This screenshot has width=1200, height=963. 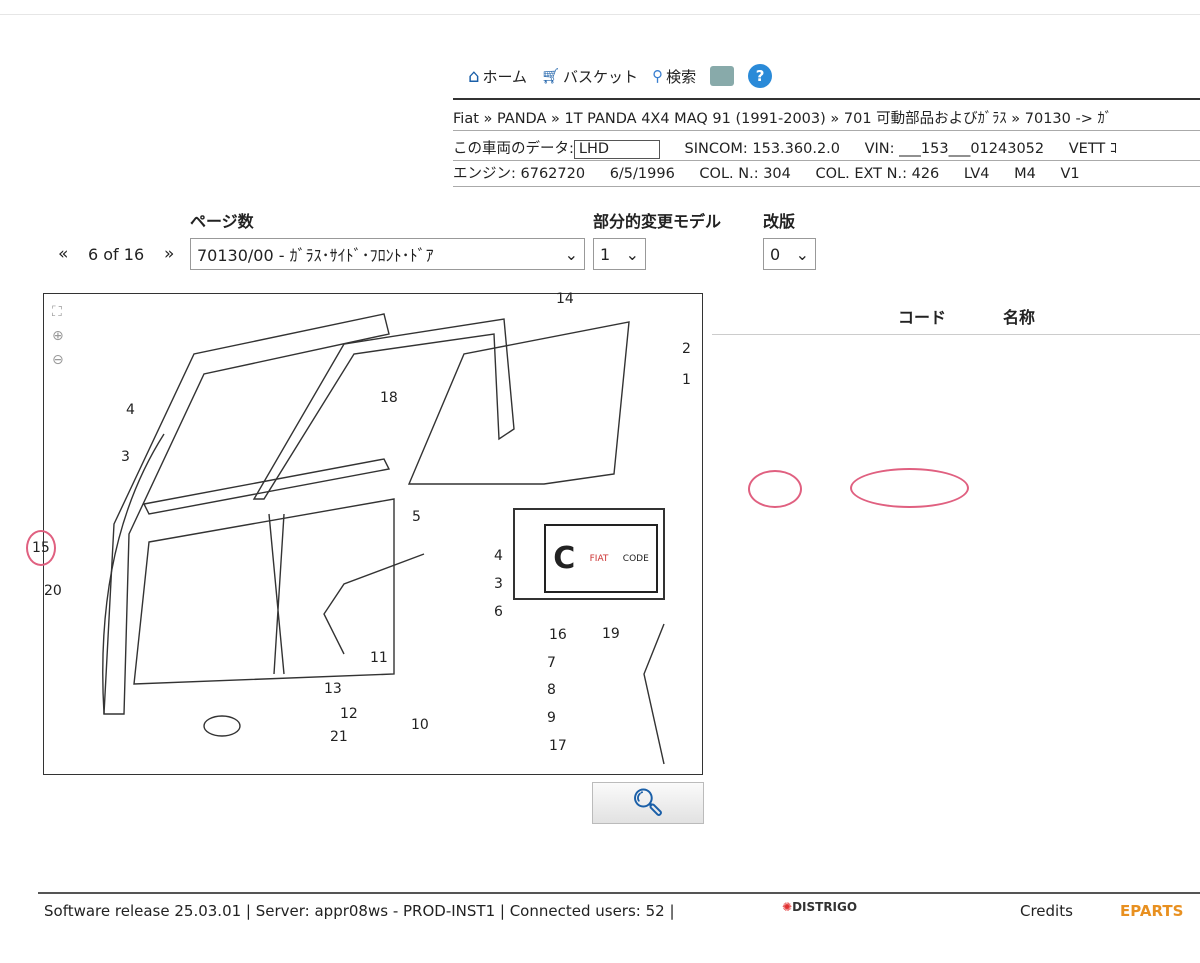 I want to click on code-badge: C FIAT CODE, so click(x=601, y=558).